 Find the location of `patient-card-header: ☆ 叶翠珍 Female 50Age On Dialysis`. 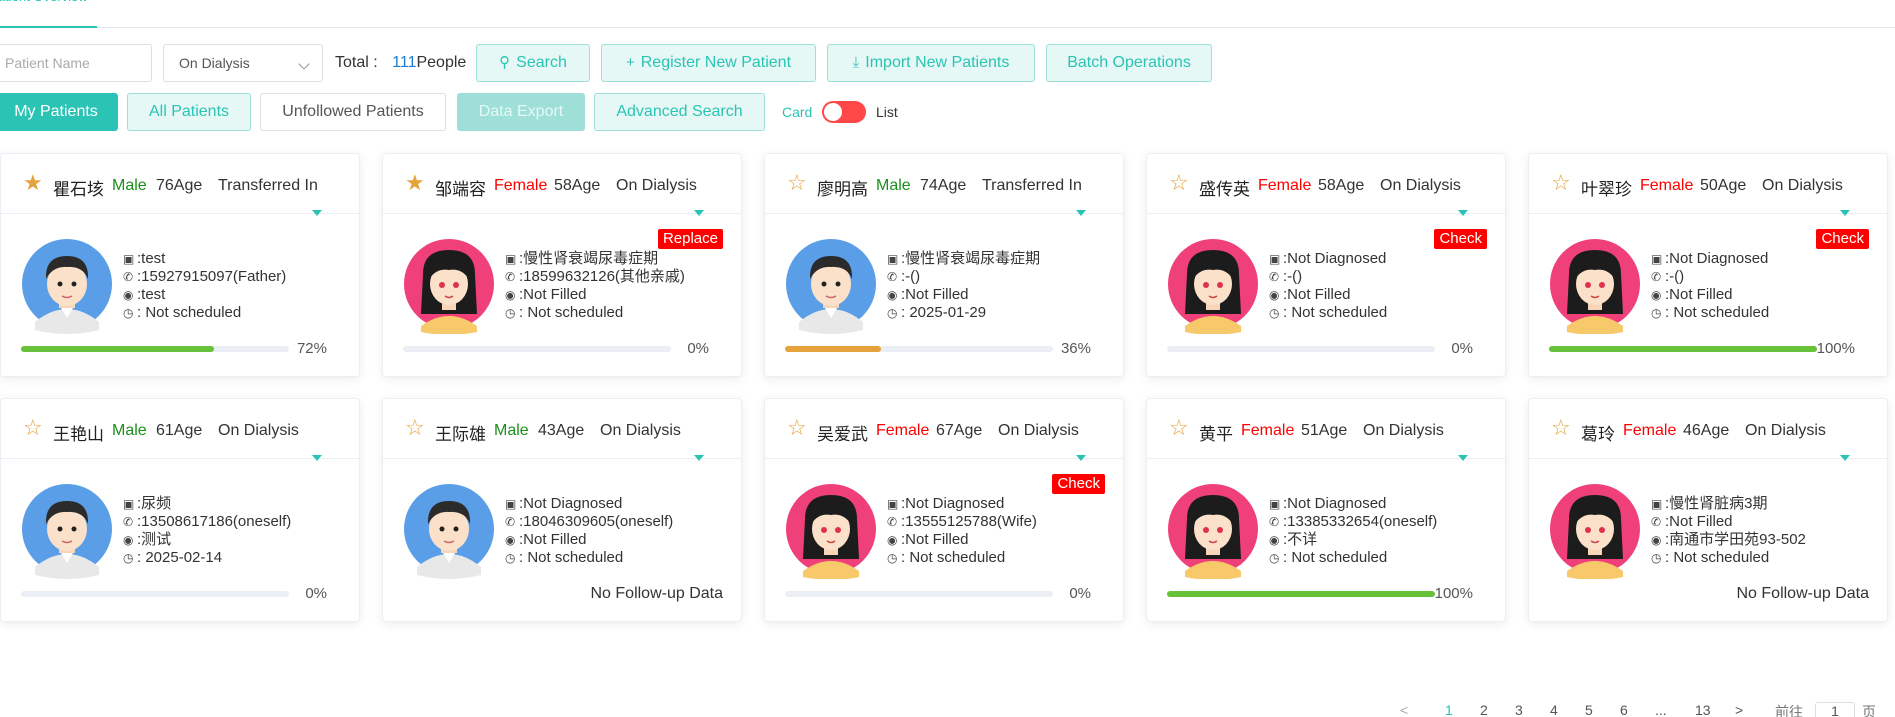

patient-card-header: ☆ 叶翠珍 Female 50Age On Dialysis is located at coordinates (1708, 185).